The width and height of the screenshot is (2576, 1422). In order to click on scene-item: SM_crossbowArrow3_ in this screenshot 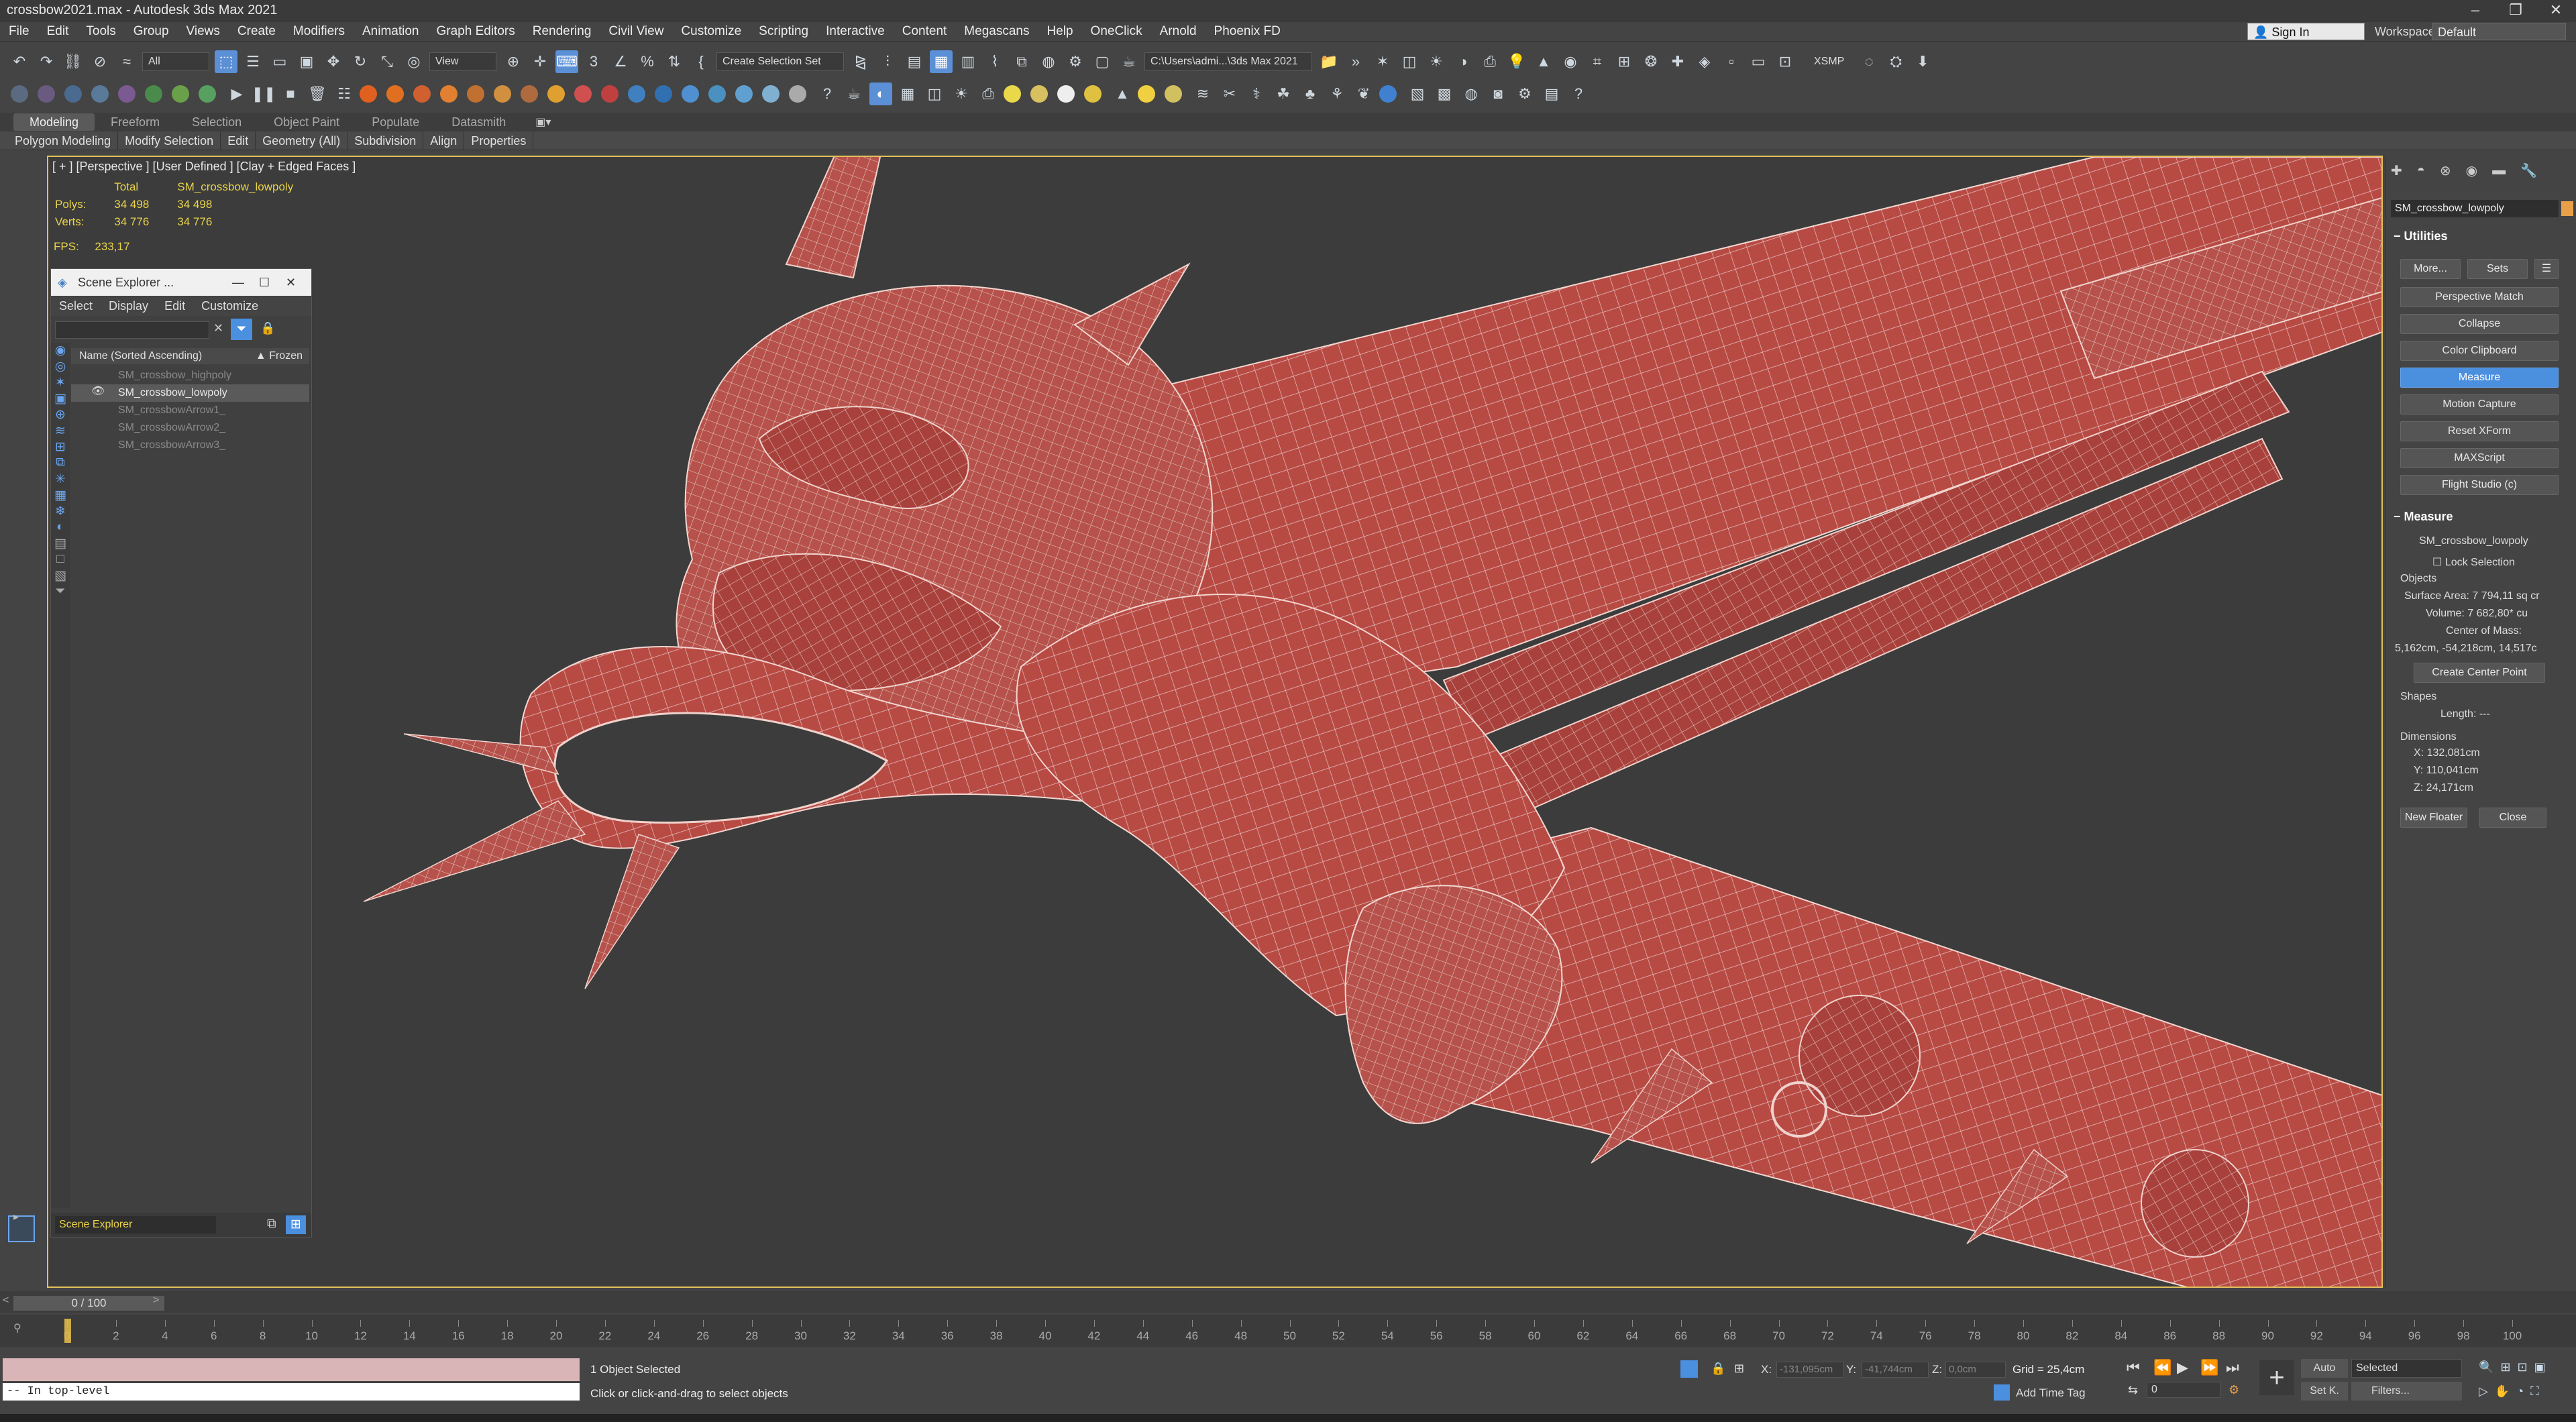, I will do `click(190, 445)`.